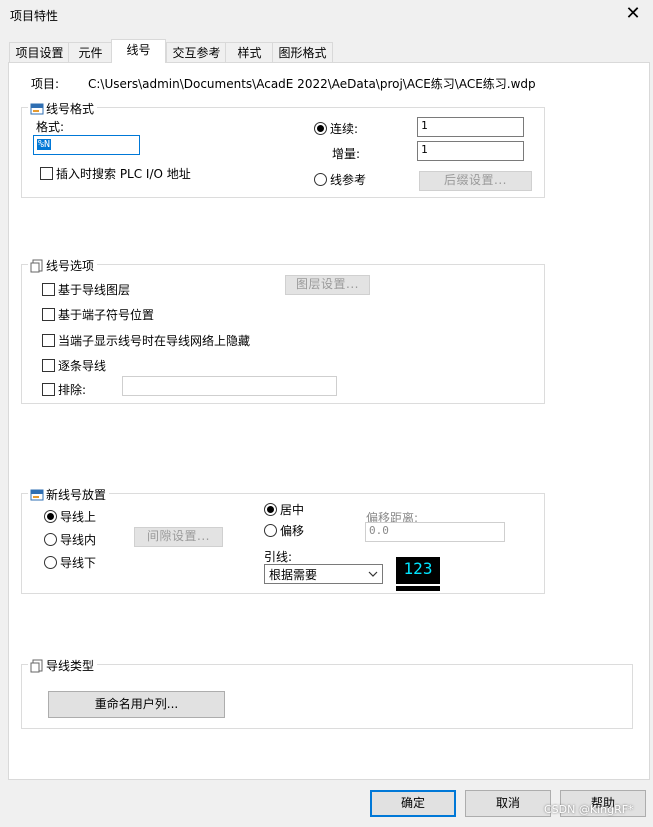 The height and width of the screenshot is (827, 653). Describe the element at coordinates (344, 129) in the screenshot. I see `sequential-label: 连续:` at that location.